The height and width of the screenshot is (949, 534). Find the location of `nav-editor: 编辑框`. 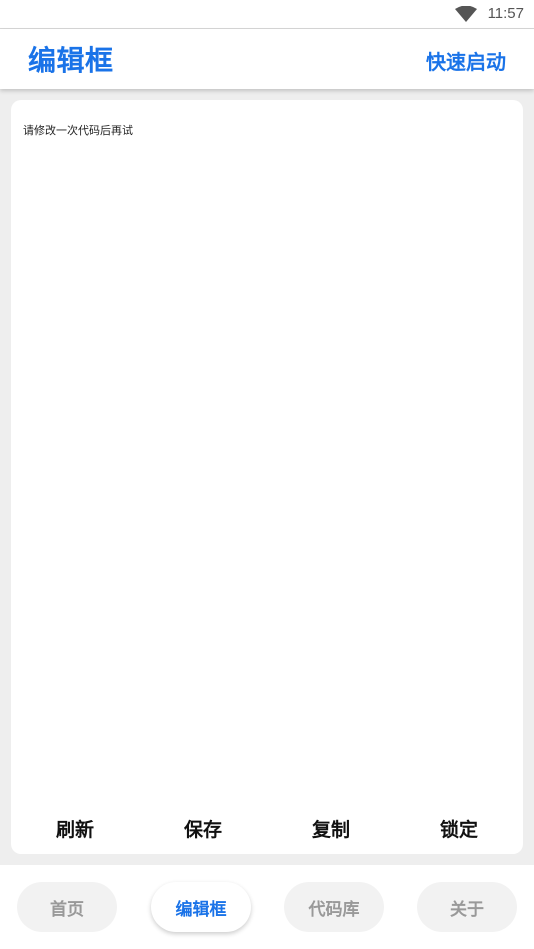

nav-editor: 编辑框 is located at coordinates (201, 907).